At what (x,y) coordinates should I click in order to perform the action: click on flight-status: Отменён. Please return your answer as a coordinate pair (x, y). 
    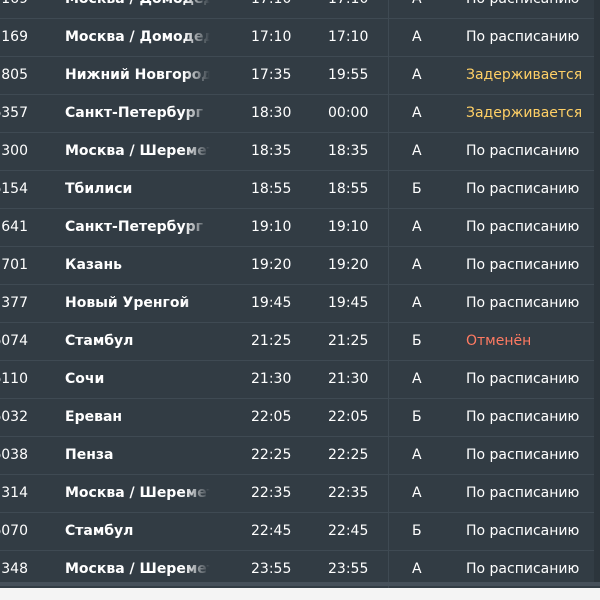
    Looking at the image, I should click on (499, 341).